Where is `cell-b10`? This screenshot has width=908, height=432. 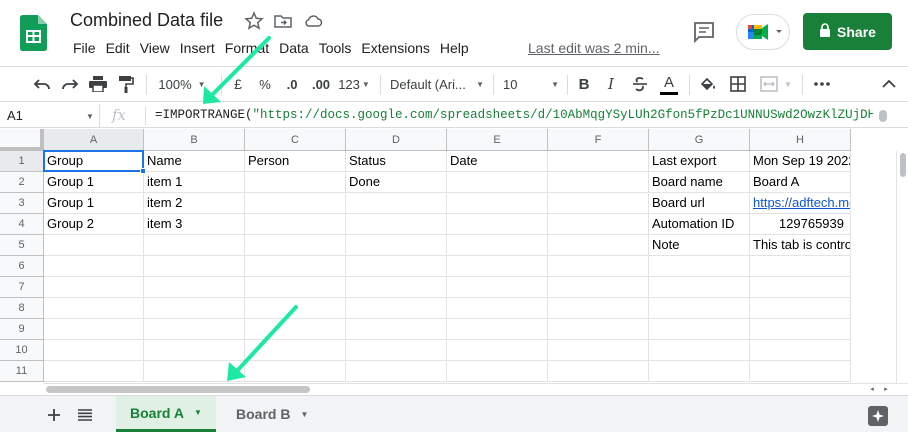
cell-b10 is located at coordinates (194, 350).